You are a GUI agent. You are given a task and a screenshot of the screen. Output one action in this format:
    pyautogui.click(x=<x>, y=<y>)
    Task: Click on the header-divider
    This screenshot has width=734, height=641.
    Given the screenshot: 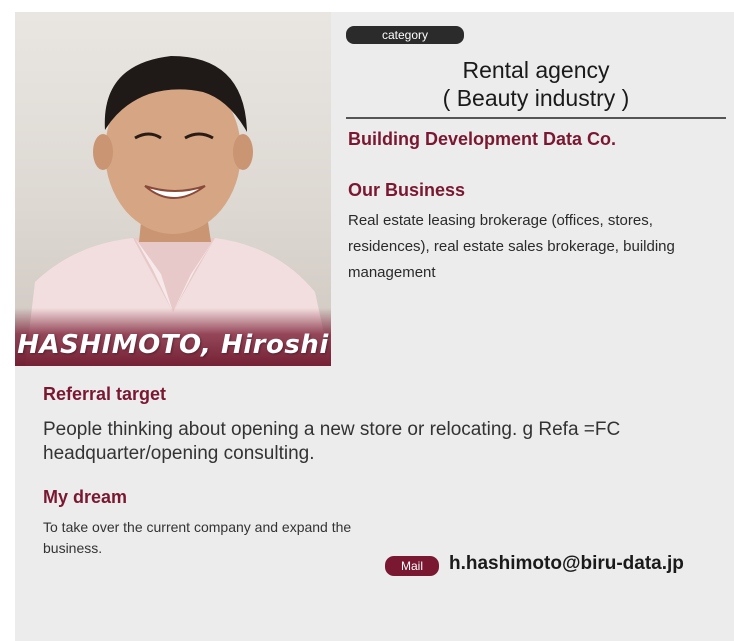 What is the action you would take?
    pyautogui.click(x=536, y=118)
    